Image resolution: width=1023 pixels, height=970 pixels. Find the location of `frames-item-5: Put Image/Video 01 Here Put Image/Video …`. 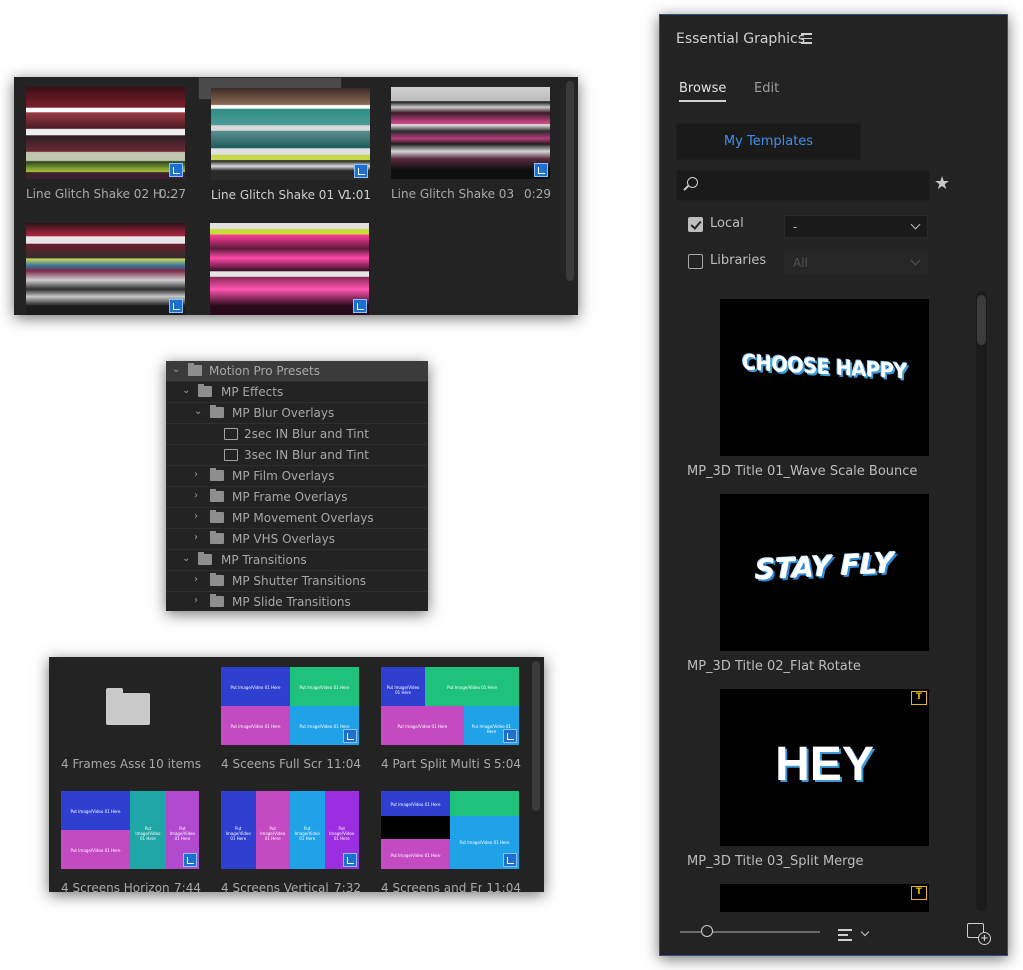

frames-item-5: Put Image/Video 01 Here Put Image/Video … is located at coordinates (289, 836).